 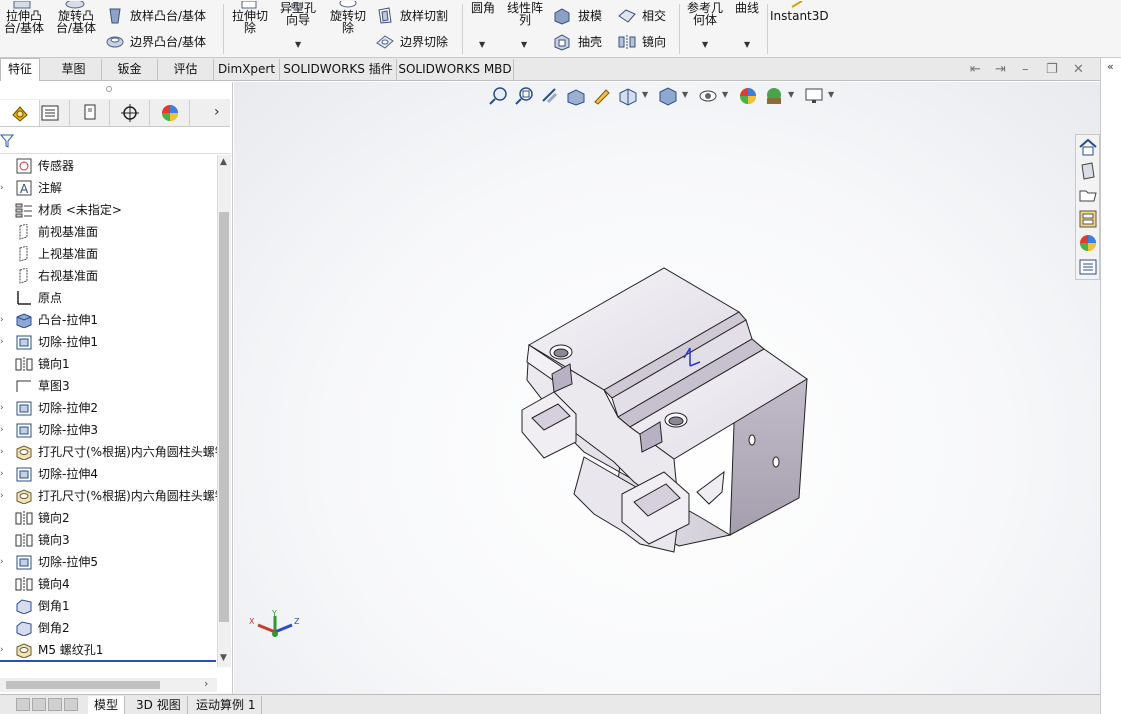 I want to click on tab-scroll-buttons, so click(x=49, y=704).